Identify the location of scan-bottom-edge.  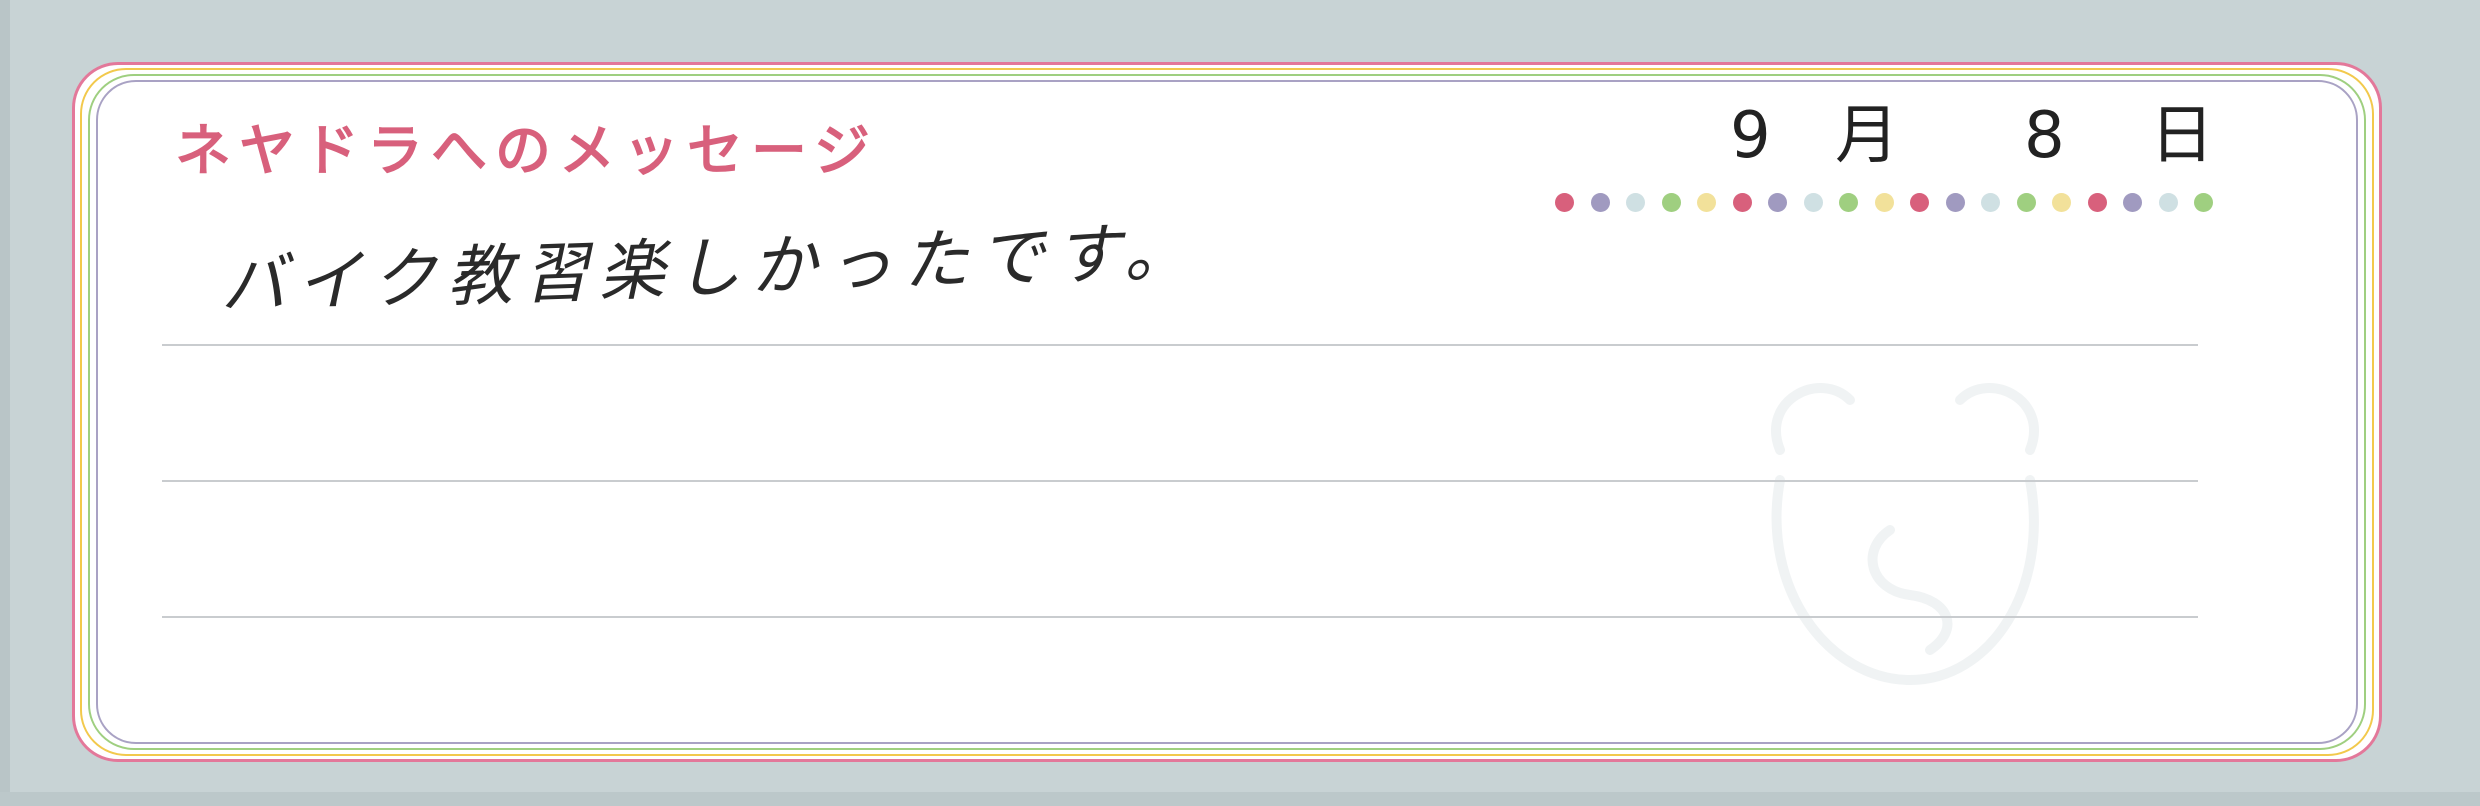
(1240, 799).